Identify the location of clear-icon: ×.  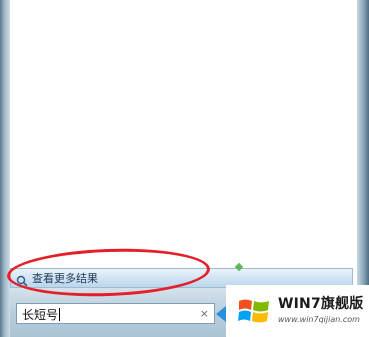
(204, 313).